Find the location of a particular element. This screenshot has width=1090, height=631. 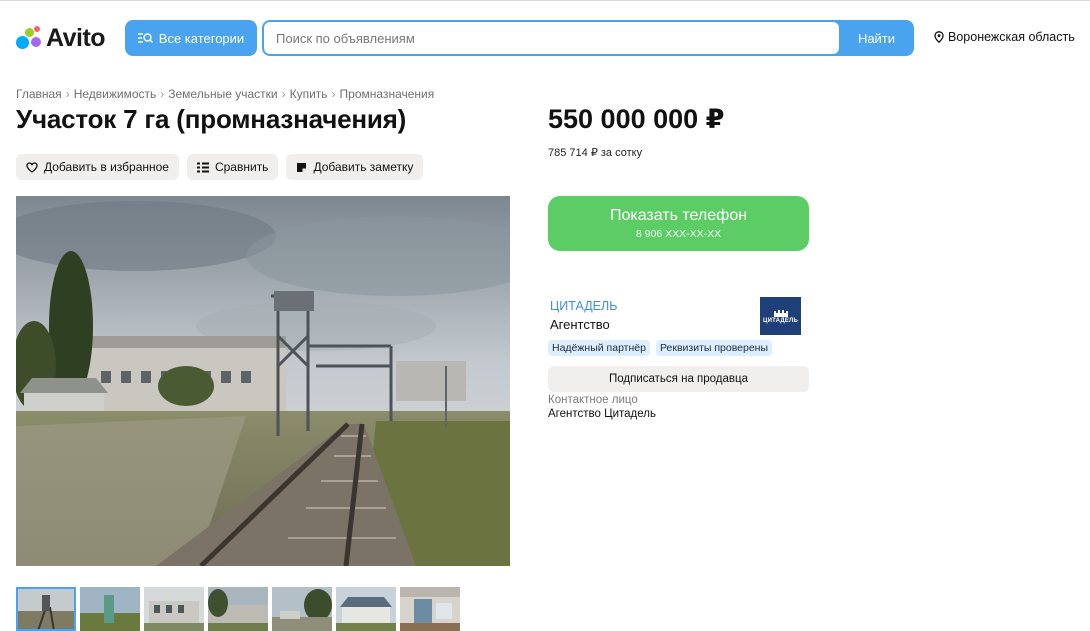

heart-icon is located at coordinates (32, 167).